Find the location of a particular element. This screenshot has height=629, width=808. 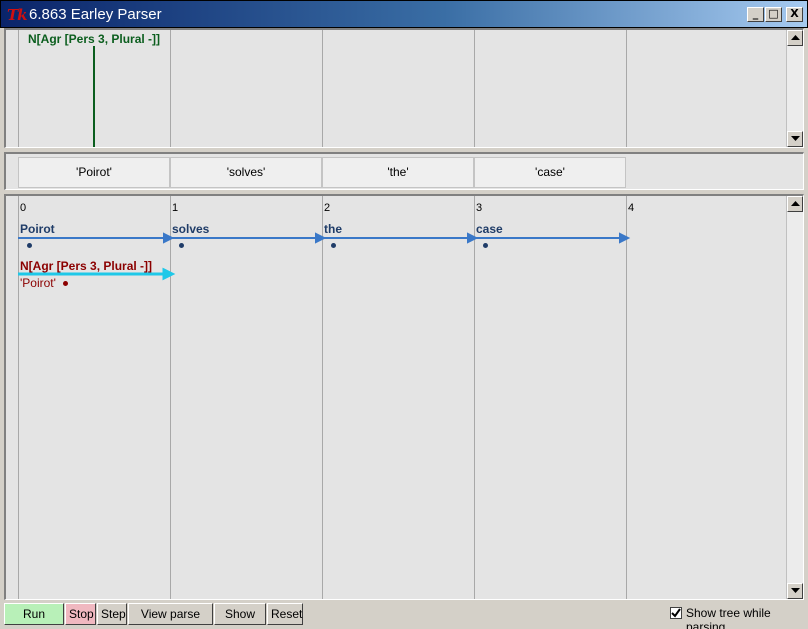

reset-button: Reset is located at coordinates (285, 614).